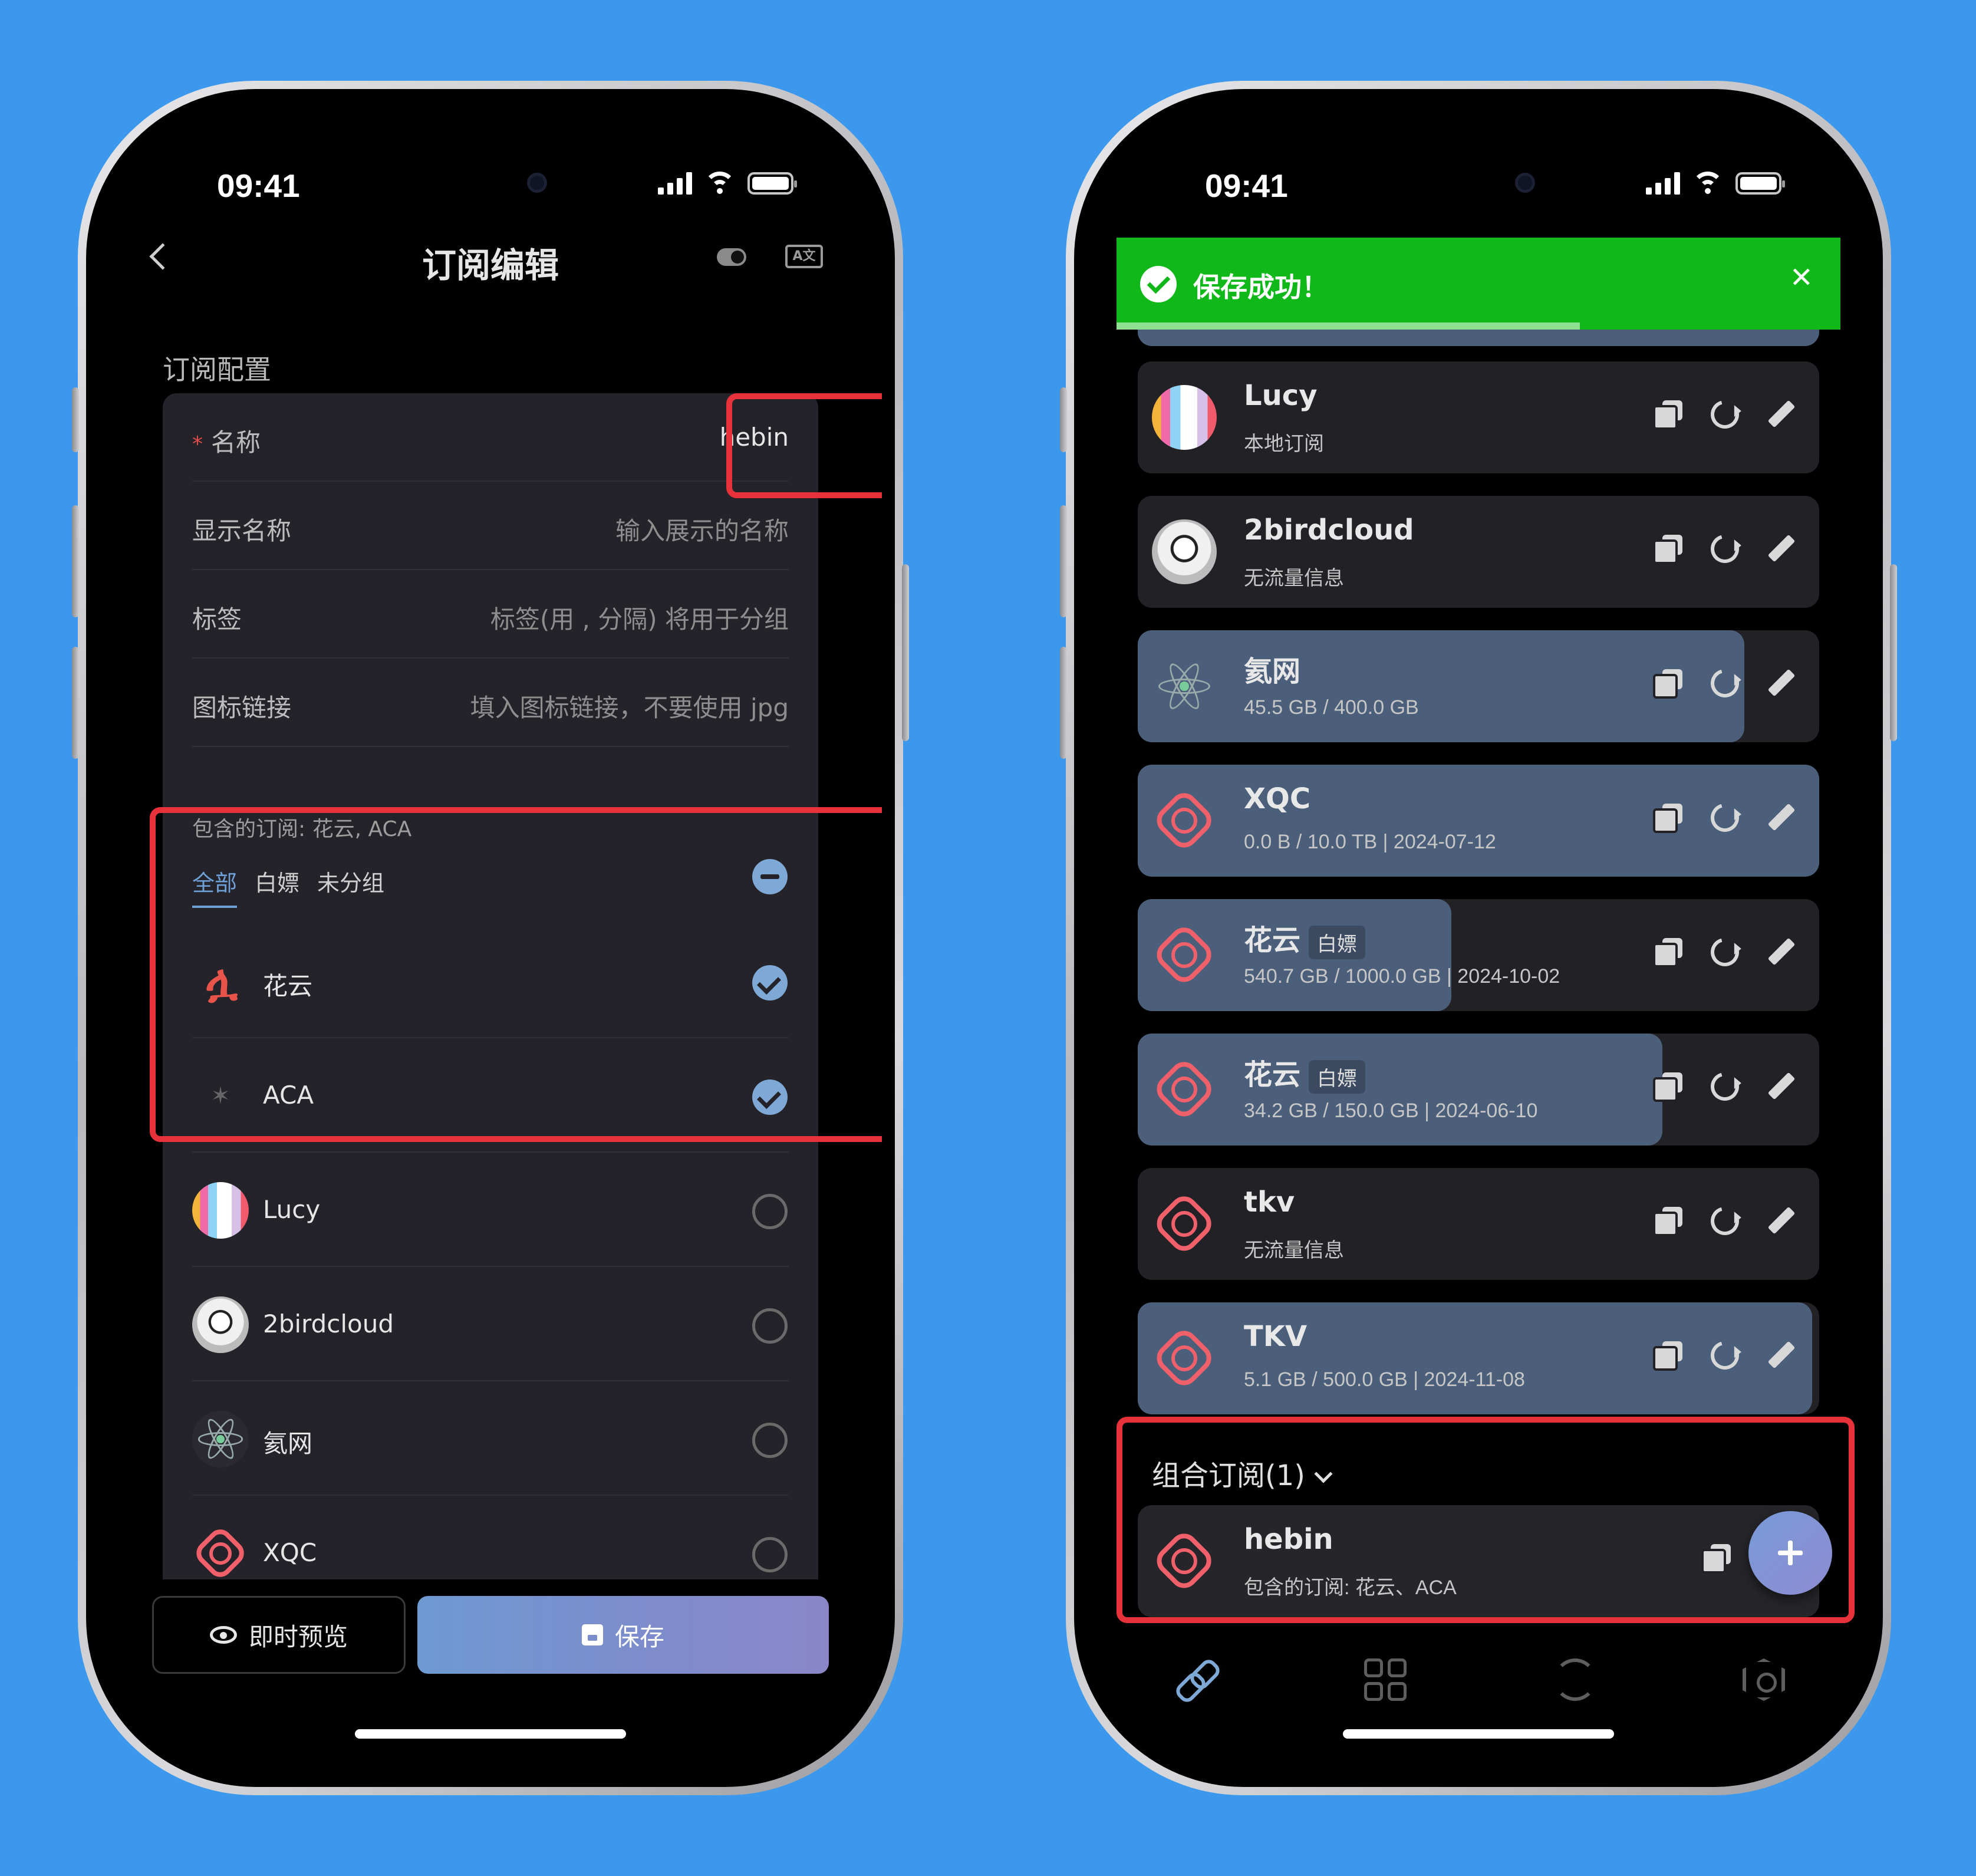 This screenshot has height=1876, width=1976. Describe the element at coordinates (1196, 1680) in the screenshot. I see `link-icon` at that location.